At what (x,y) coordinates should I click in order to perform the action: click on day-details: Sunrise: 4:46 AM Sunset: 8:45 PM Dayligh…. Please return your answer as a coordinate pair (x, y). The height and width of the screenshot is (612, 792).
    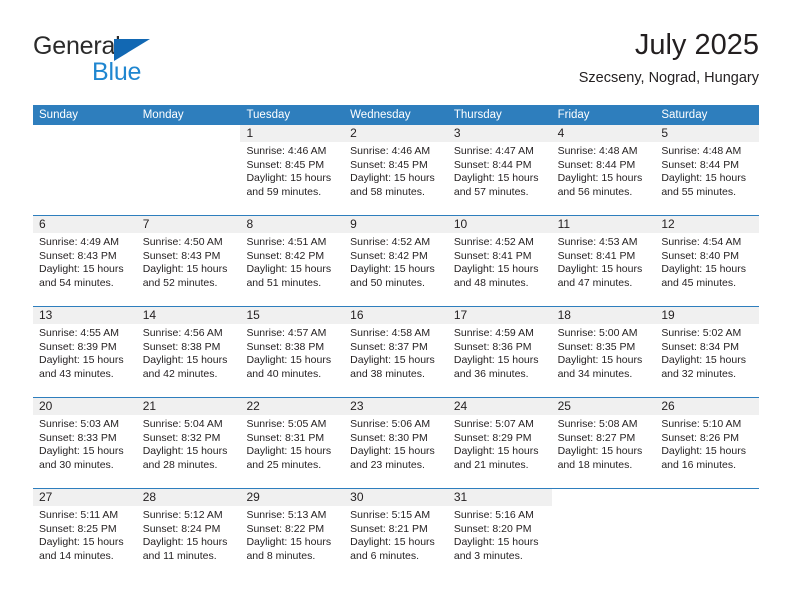
    Looking at the image, I should click on (396, 170).